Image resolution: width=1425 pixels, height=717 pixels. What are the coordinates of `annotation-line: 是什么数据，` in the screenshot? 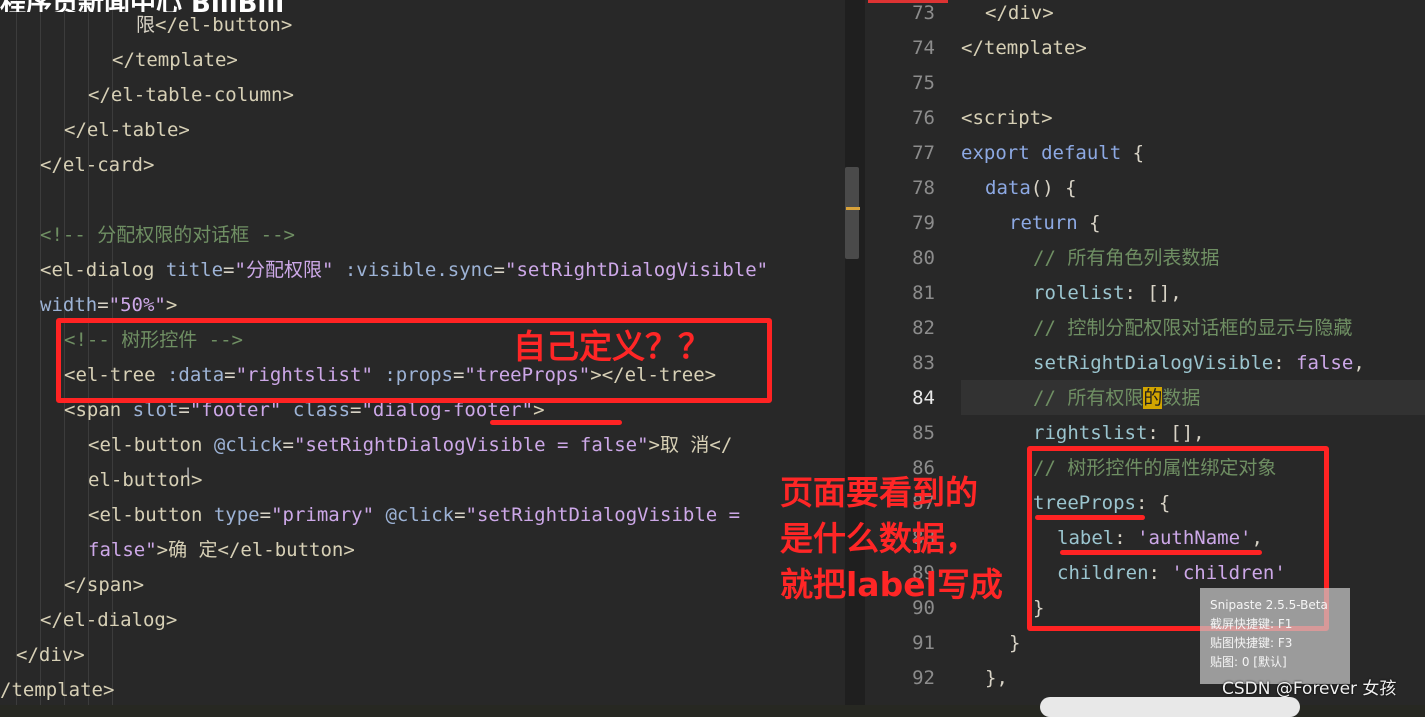 It's located at (879, 538).